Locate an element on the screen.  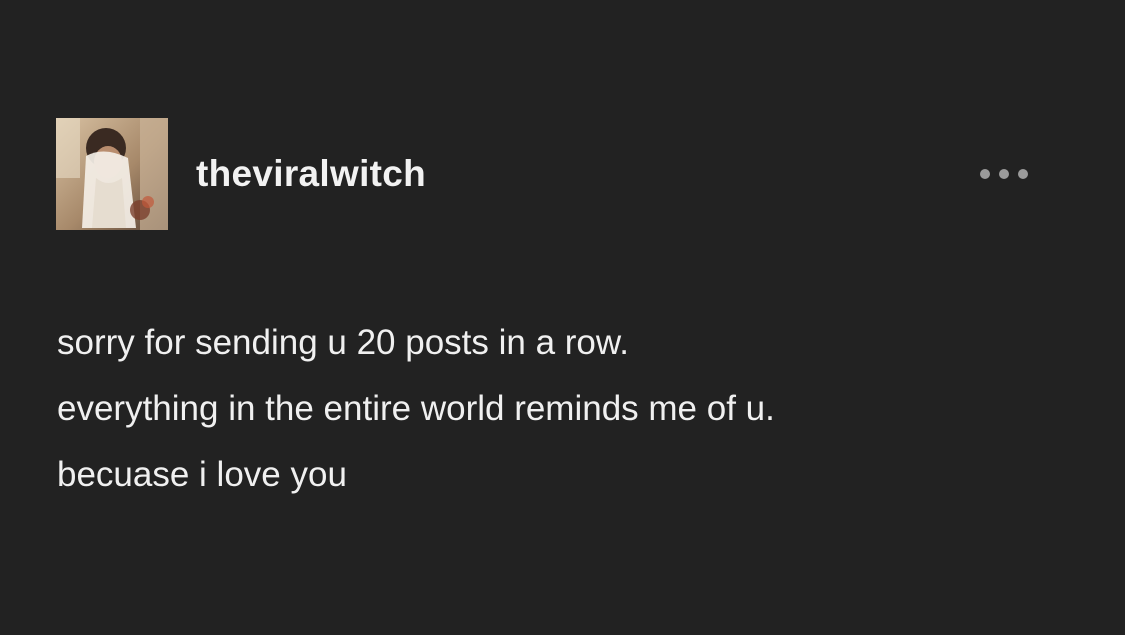
avatar-photo-icon is located at coordinates (112, 174).